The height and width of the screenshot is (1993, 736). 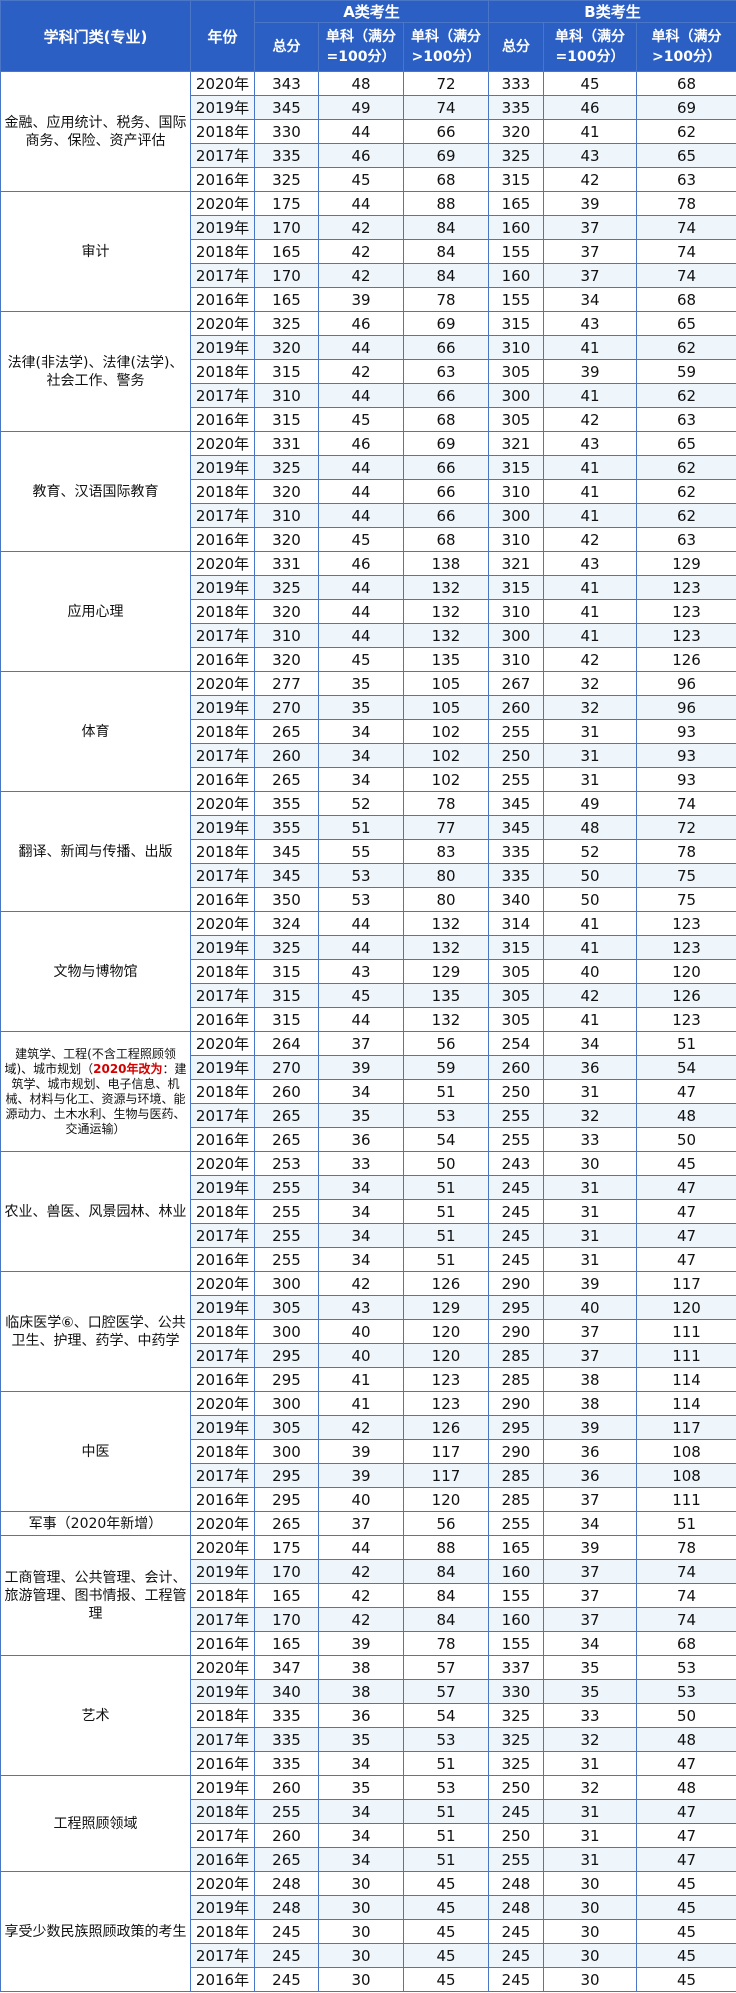 What do you see at coordinates (685, 299) in the screenshot?
I see `b-single-over100-cell: 68` at bounding box center [685, 299].